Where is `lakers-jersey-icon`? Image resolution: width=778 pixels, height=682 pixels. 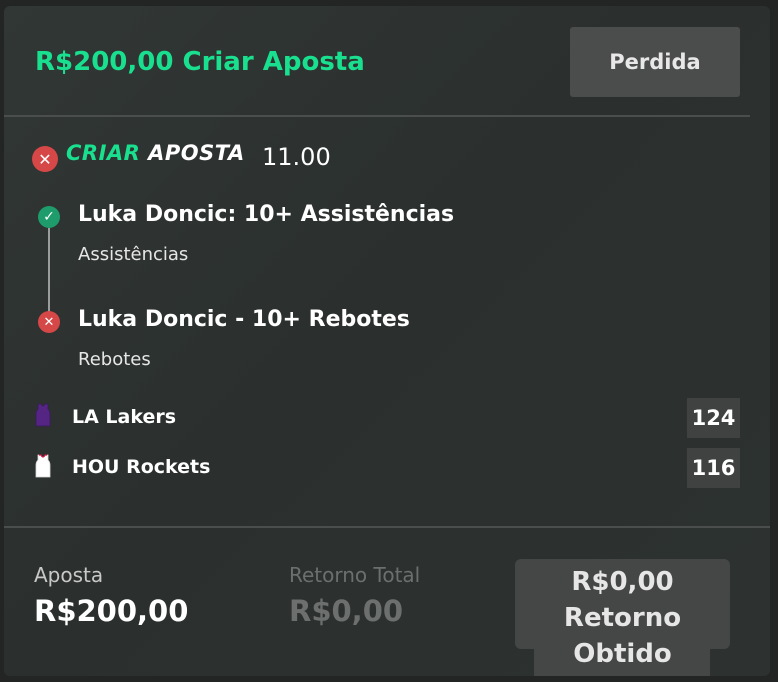 lakers-jersey-icon is located at coordinates (43, 415).